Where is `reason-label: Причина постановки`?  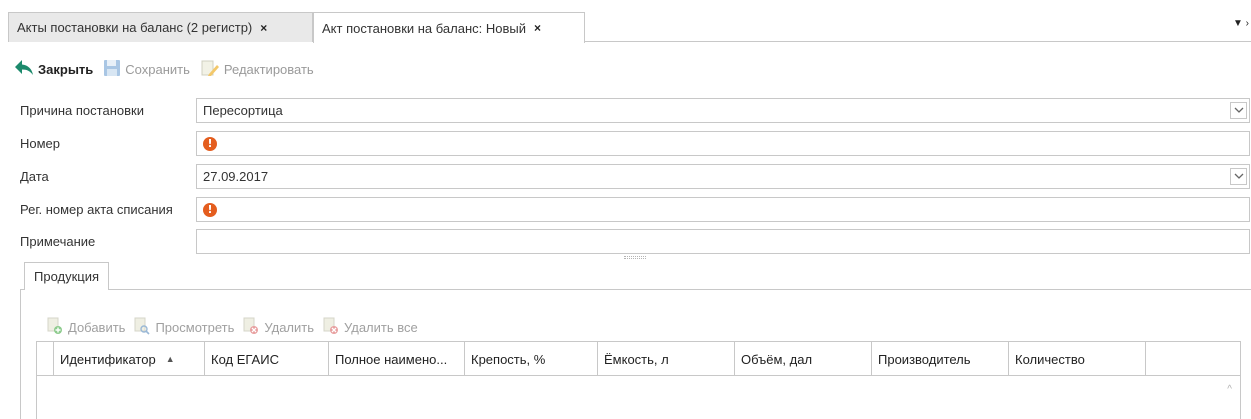 reason-label: Причина постановки is located at coordinates (82, 110).